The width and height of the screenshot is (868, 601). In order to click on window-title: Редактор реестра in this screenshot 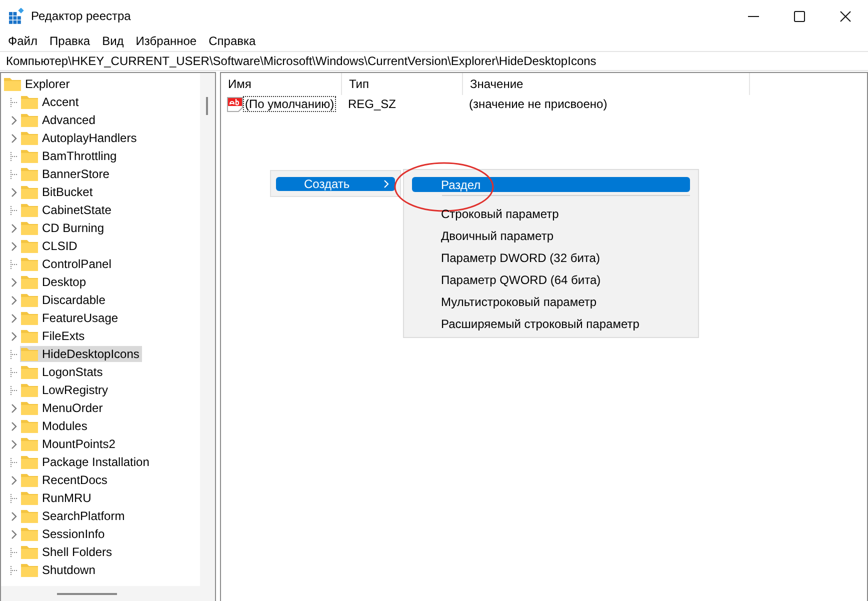, I will do `click(81, 16)`.